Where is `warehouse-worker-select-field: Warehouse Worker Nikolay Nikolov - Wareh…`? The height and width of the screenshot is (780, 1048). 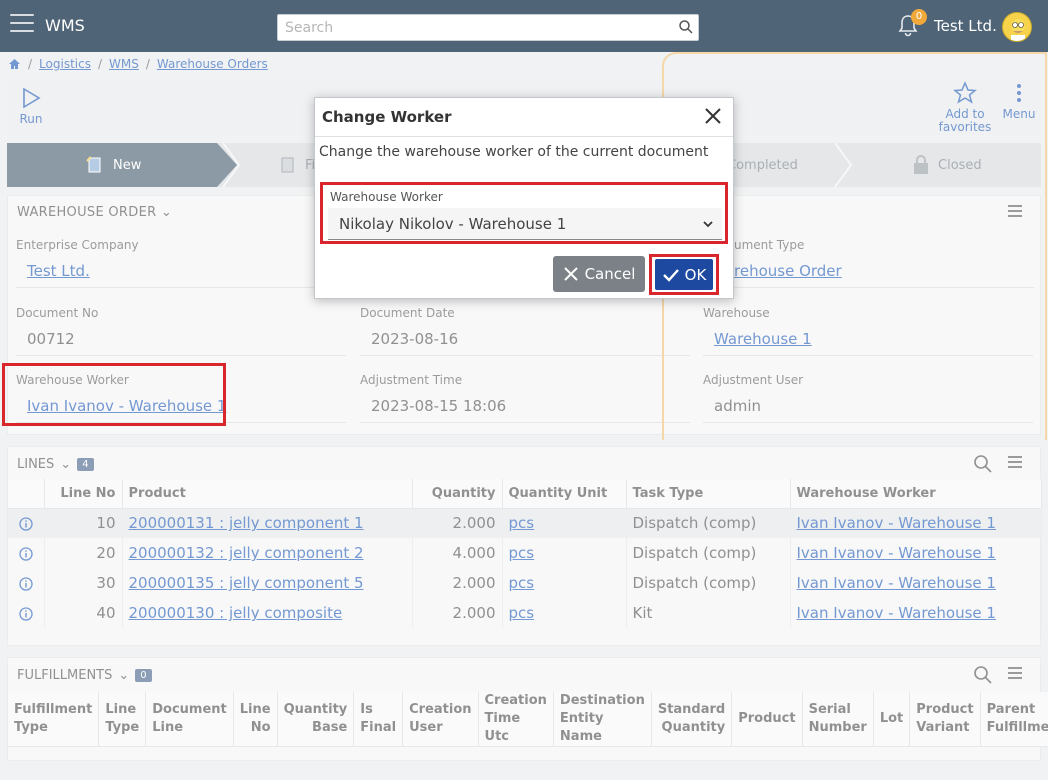 warehouse-worker-select-field: Warehouse Worker Nikolay Nikolov - Wareh… is located at coordinates (524, 213).